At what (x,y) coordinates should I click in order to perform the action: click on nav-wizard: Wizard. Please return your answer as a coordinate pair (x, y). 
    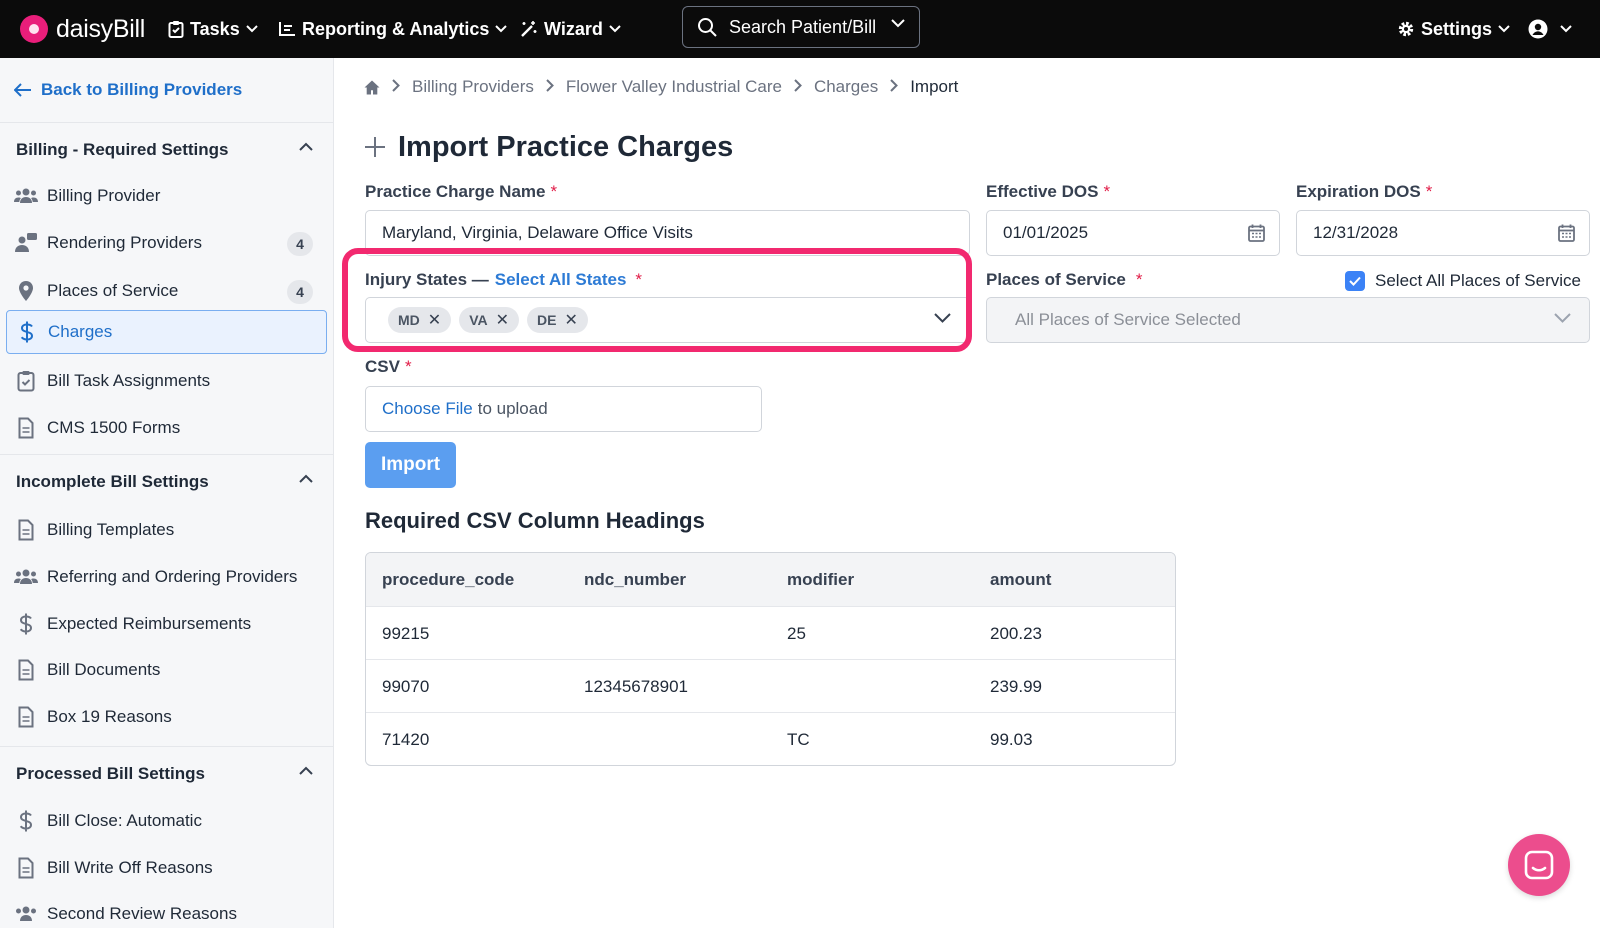
    Looking at the image, I should click on (570, 29).